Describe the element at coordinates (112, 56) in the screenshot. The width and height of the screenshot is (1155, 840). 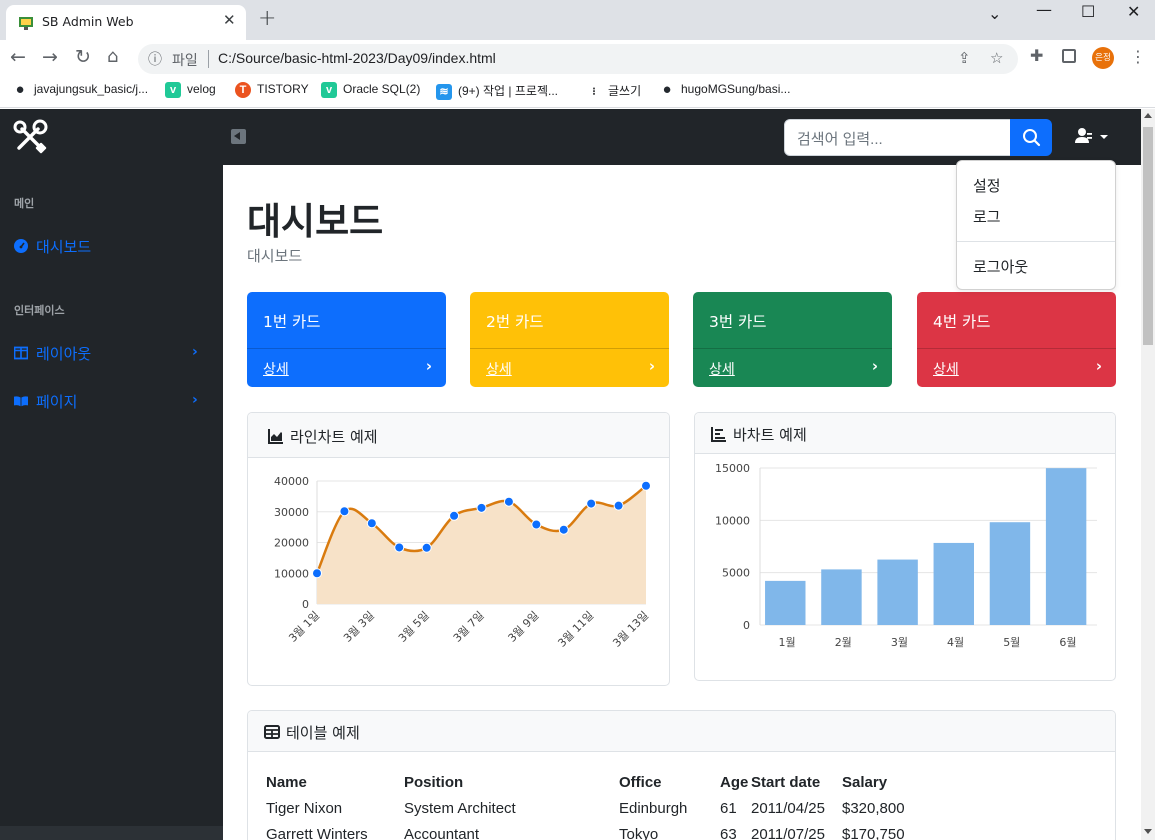
I see `home-icon: ⌂` at that location.